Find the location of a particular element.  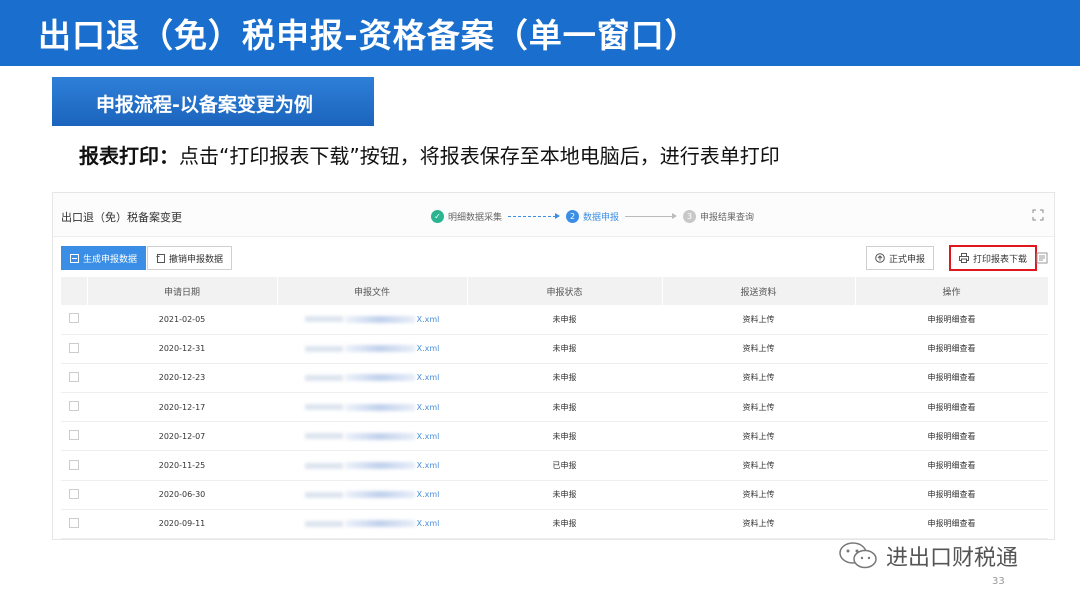

print-report-download-button: 打印报表下载 is located at coordinates (993, 258).